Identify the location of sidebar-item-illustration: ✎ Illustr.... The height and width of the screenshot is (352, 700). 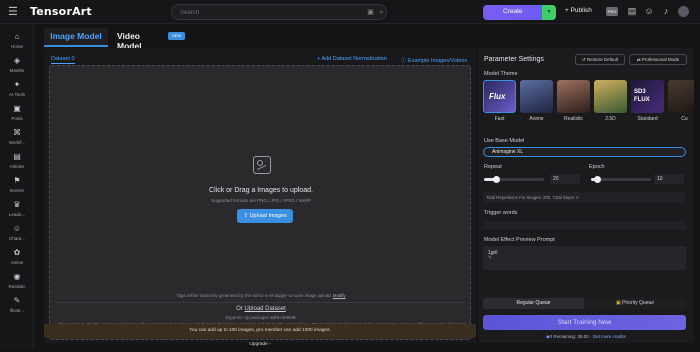
(17, 308).